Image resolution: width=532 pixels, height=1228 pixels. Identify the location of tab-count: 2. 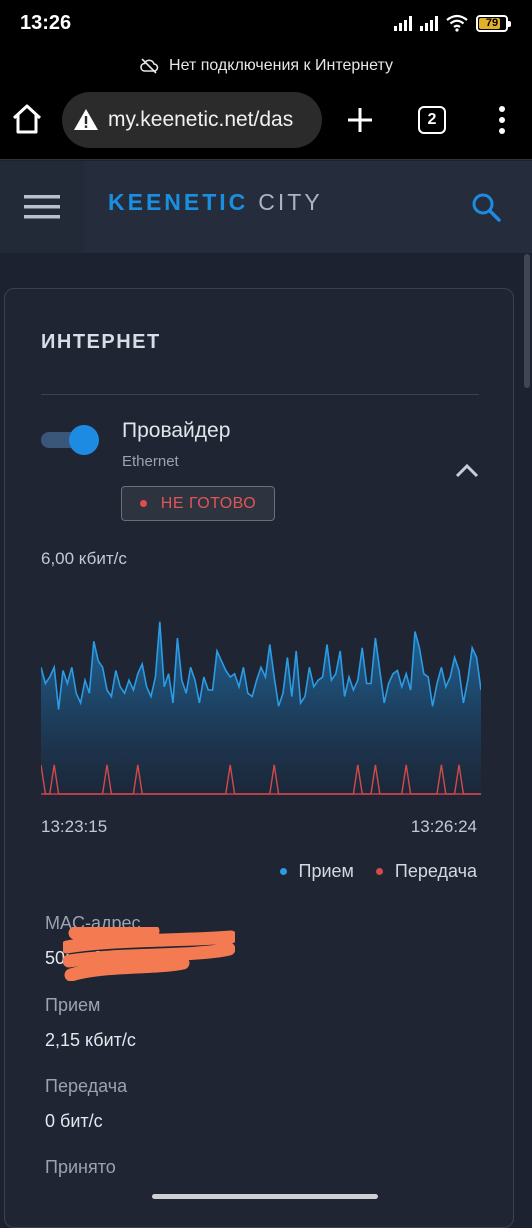
(432, 119).